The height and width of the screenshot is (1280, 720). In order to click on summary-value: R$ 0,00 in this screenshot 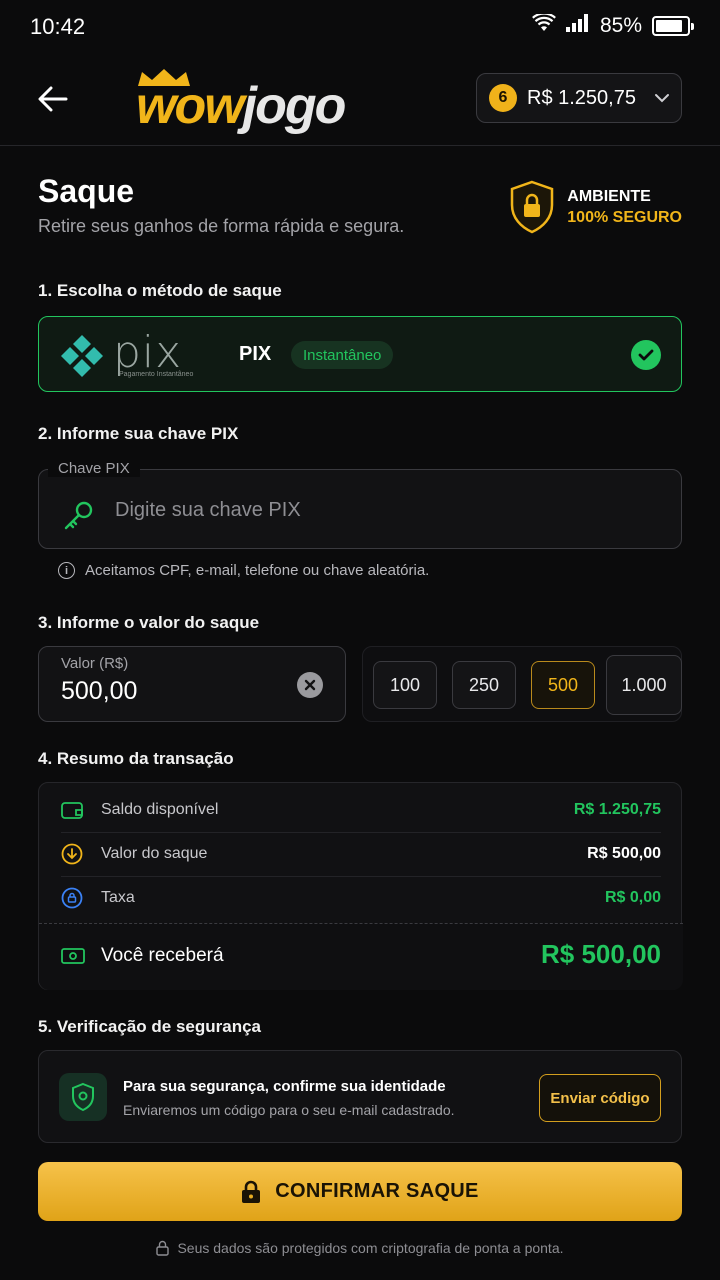, I will do `click(632, 897)`.